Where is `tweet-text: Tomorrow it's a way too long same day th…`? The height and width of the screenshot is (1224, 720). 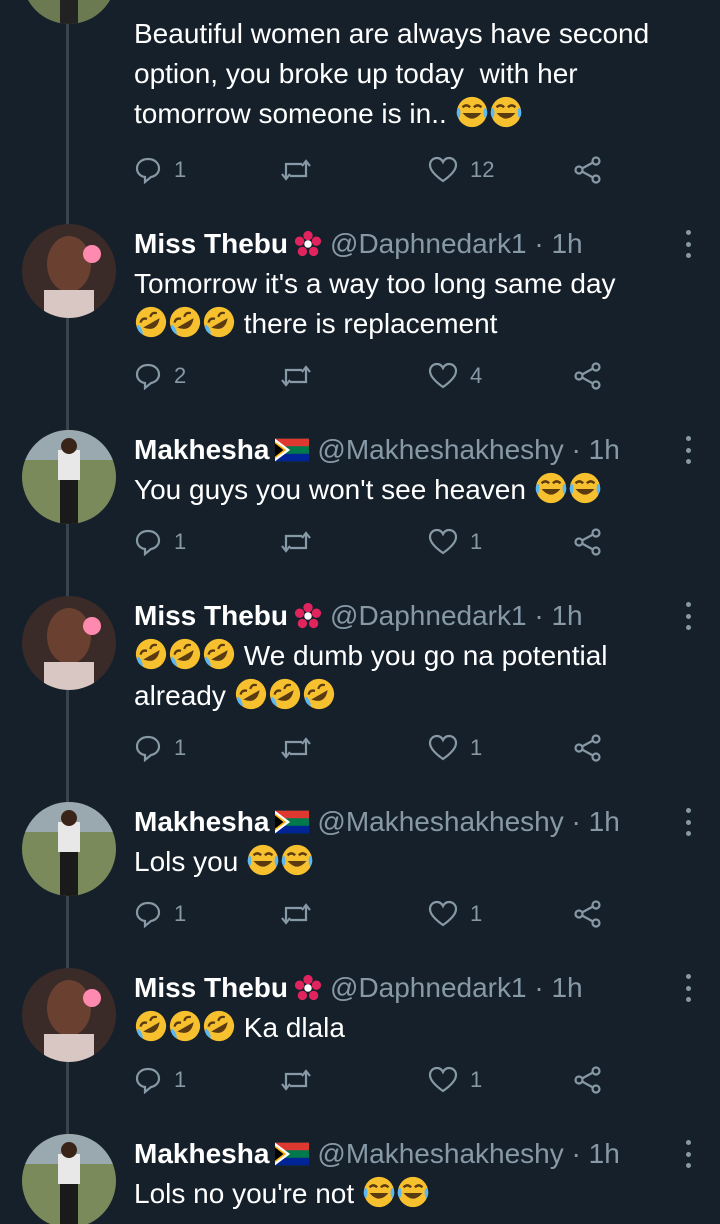
tweet-text: Tomorrow it's a way too long same day th… is located at coordinates (417, 304).